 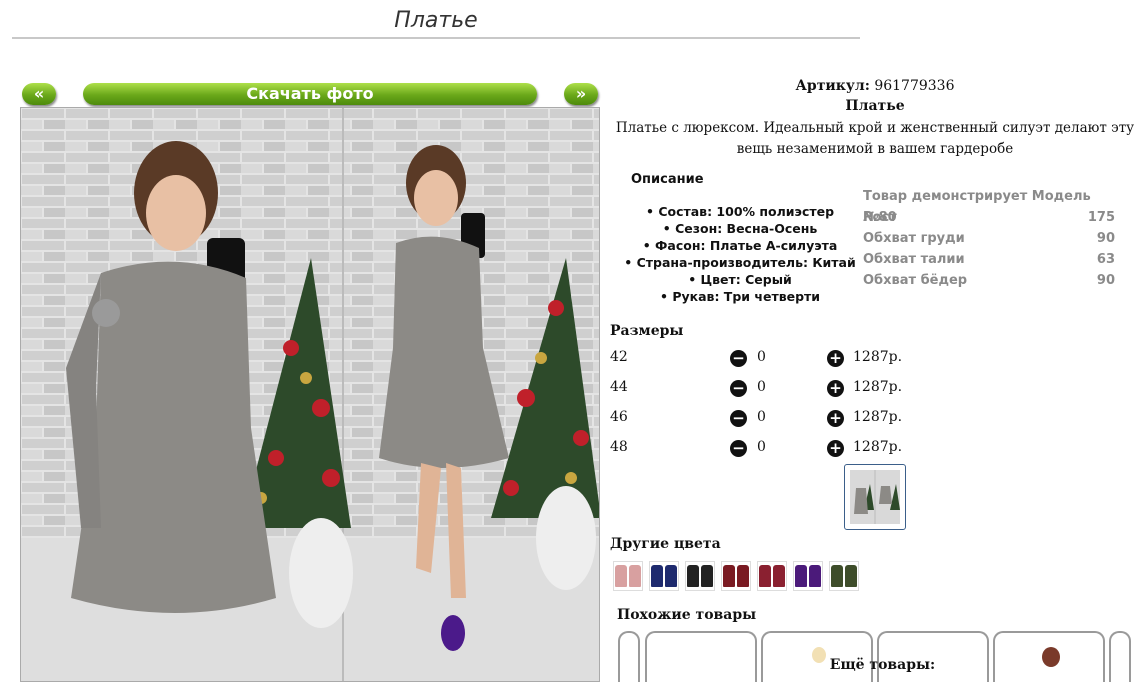 What do you see at coordinates (740, 296) in the screenshot?
I see `attribute-item: Рукав: Три четверти` at bounding box center [740, 296].